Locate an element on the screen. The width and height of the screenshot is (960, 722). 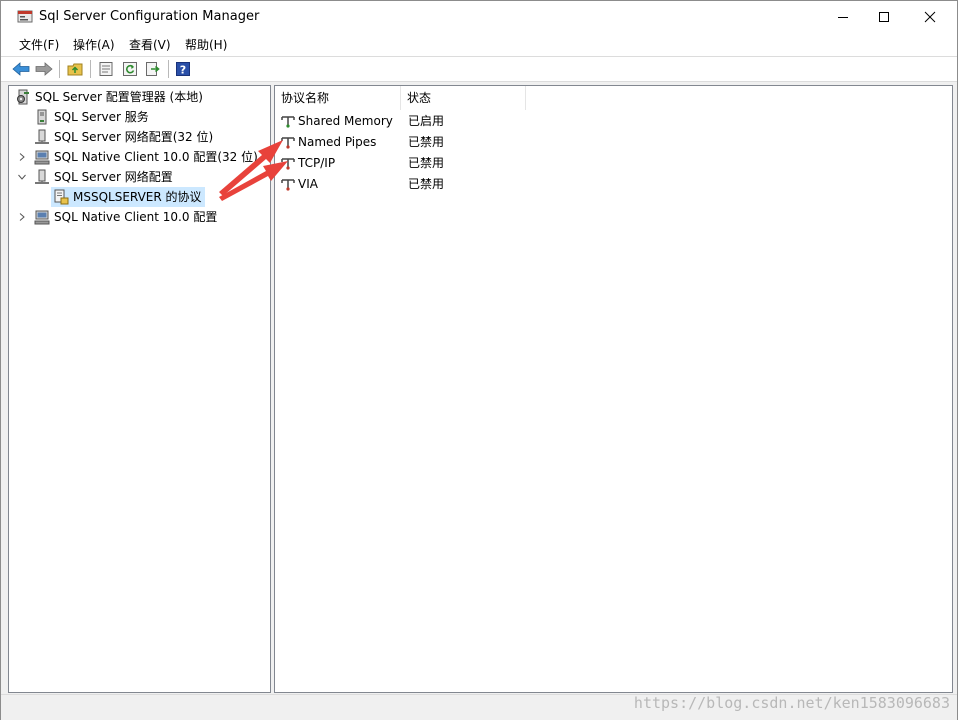
properties-icon is located at coordinates (106, 69).